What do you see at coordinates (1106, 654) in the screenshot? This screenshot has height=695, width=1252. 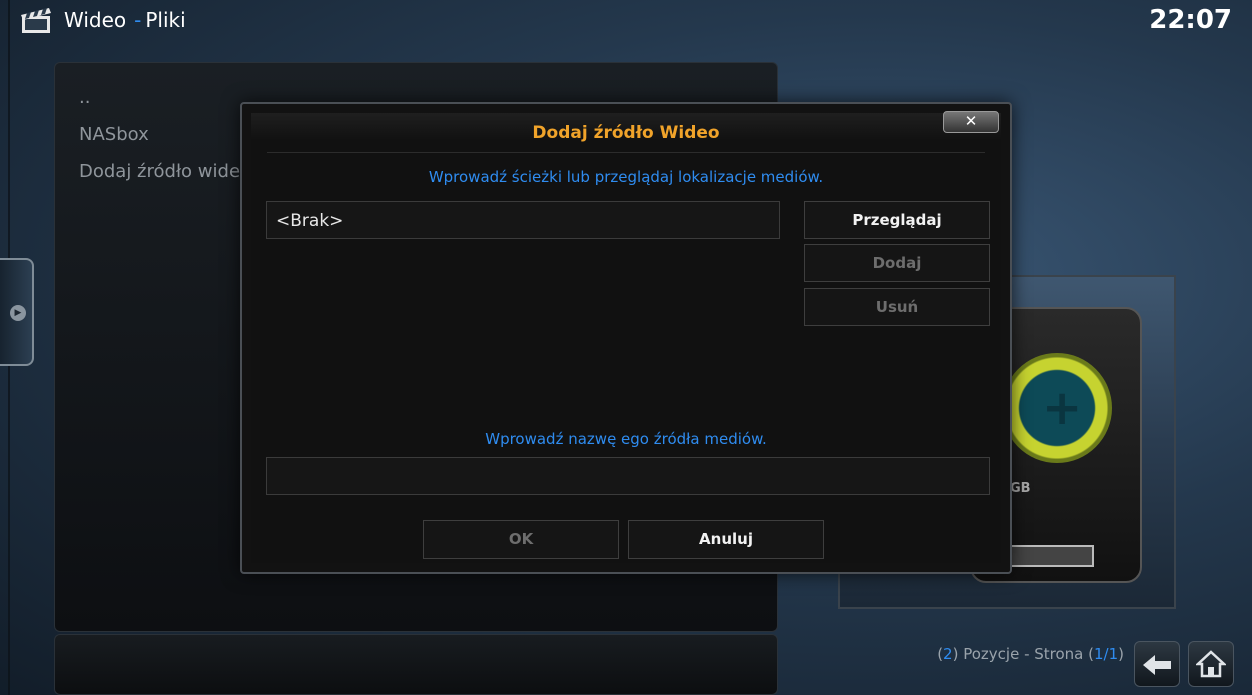 I see `page-indicator: 1/1` at bounding box center [1106, 654].